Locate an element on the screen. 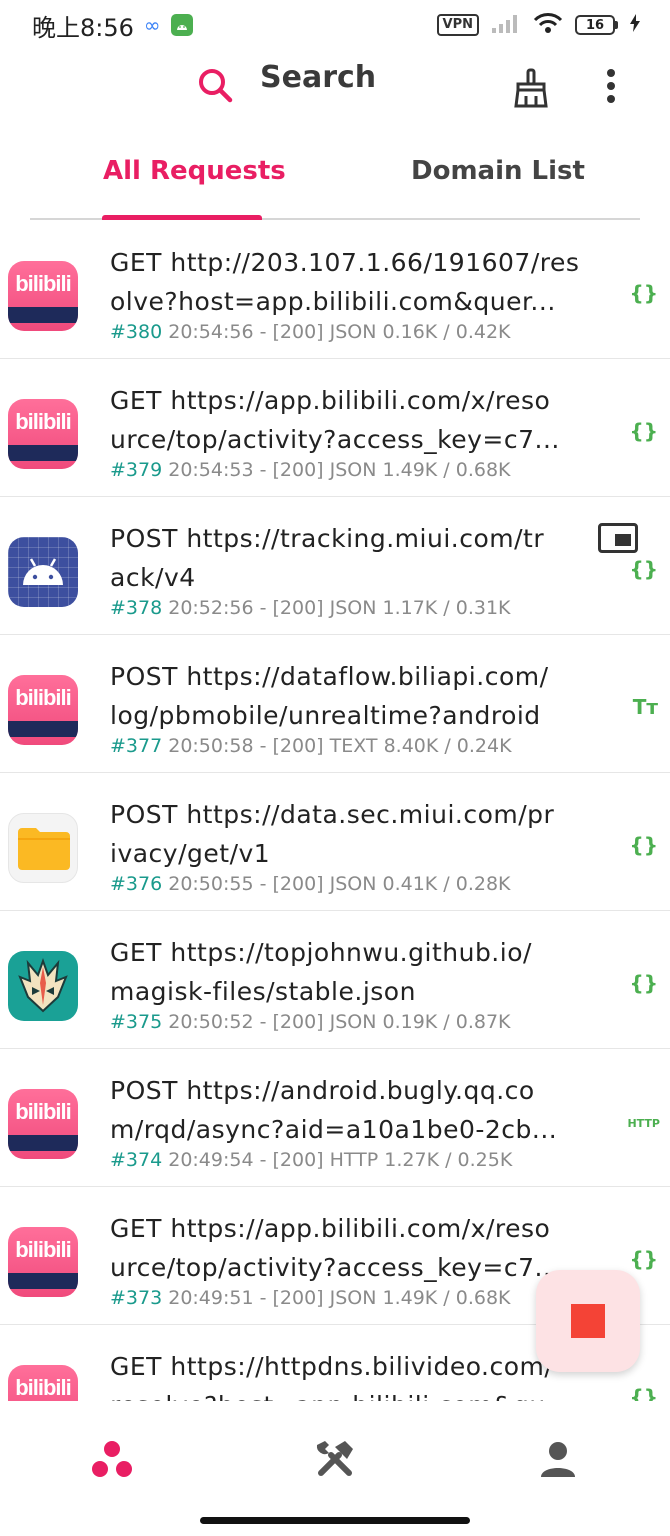  android-robot-icon is located at coordinates (43, 571).